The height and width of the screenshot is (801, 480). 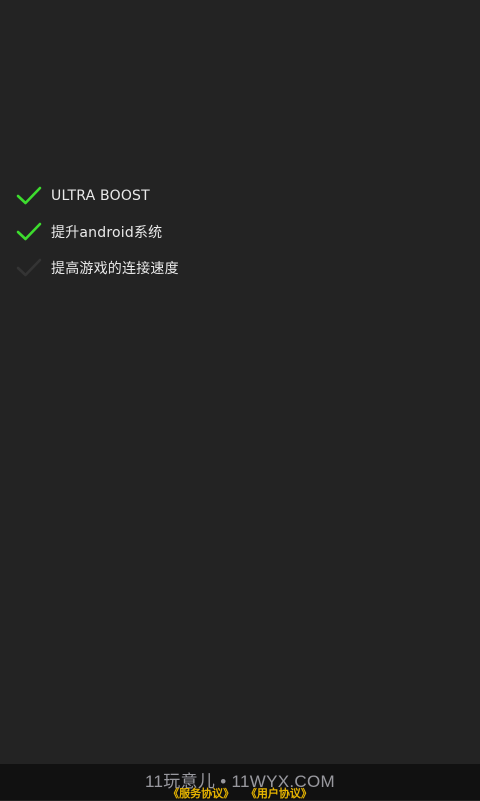 I want to click on agreement-links: 《服务协议》 《用户协议》, so click(x=240, y=793).